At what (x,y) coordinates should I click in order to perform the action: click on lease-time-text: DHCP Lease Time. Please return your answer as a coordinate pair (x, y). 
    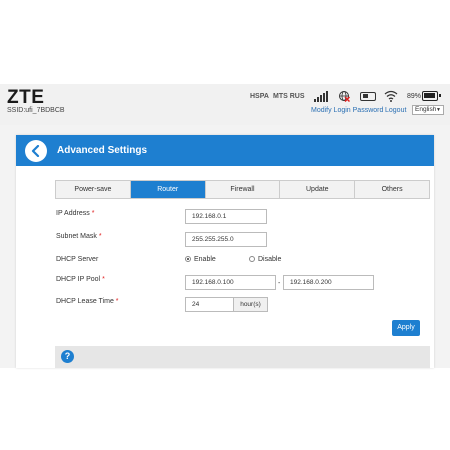
    Looking at the image, I should click on (85, 301).